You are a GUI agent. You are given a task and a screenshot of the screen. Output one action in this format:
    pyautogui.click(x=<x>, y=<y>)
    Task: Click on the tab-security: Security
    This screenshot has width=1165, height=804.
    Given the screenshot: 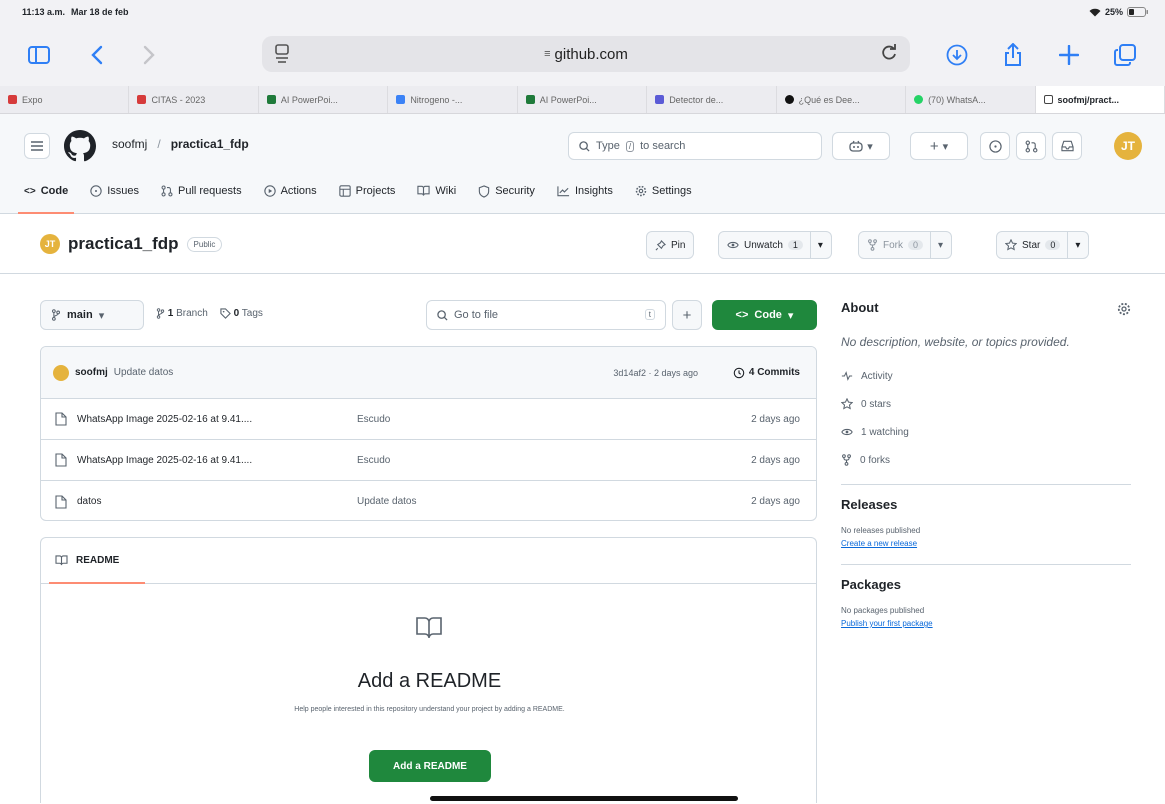 What is the action you would take?
    pyautogui.click(x=506, y=191)
    